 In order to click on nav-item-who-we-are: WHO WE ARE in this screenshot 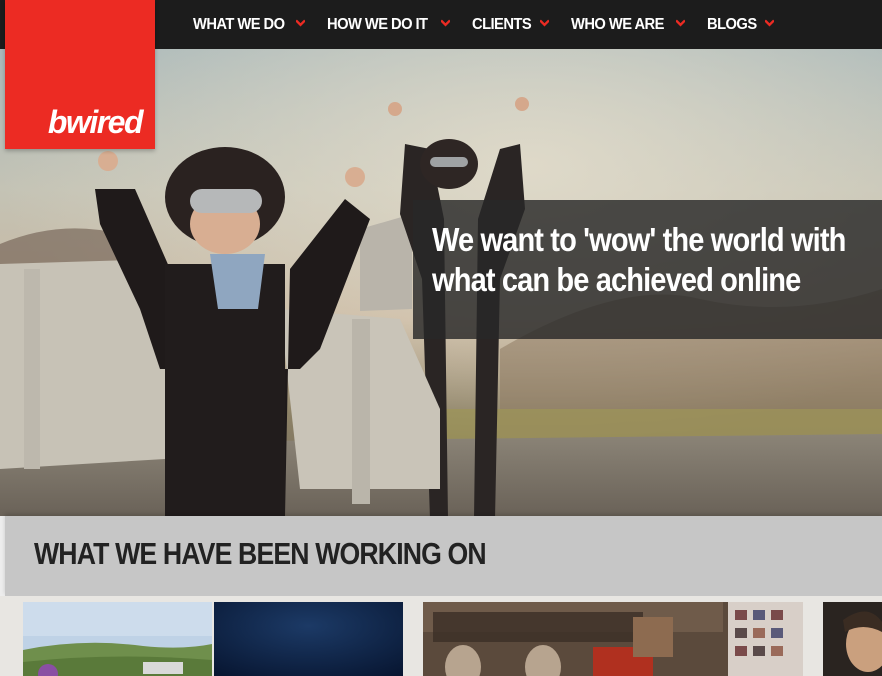, I will do `click(628, 25)`.